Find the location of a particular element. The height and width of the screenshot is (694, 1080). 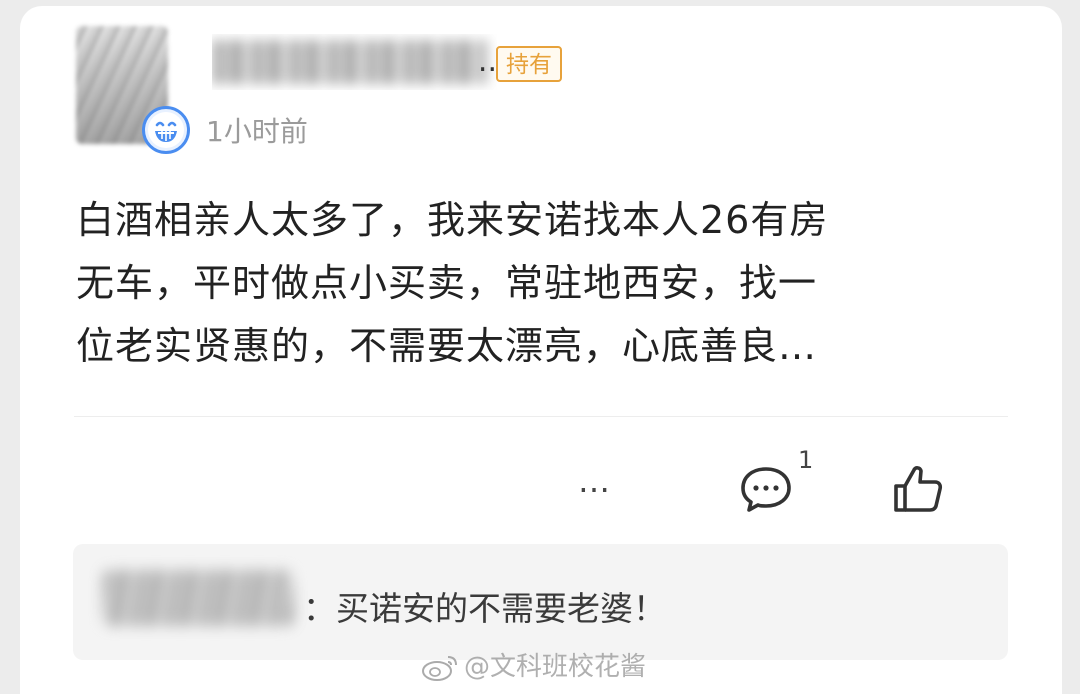

post-time: 1小时前 is located at coordinates (257, 131).